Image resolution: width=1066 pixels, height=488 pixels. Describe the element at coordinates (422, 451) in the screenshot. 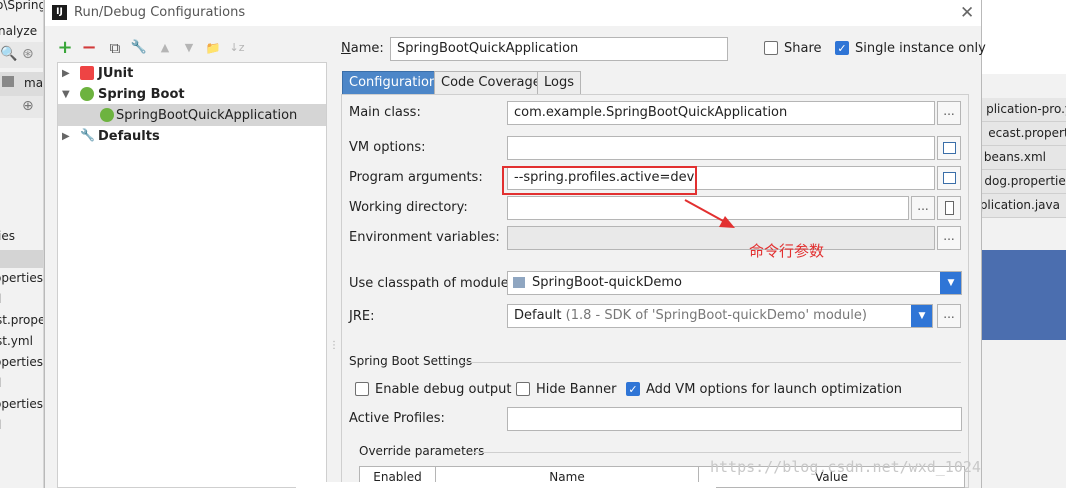

I see `override-parameters-heading: Override parameters` at that location.